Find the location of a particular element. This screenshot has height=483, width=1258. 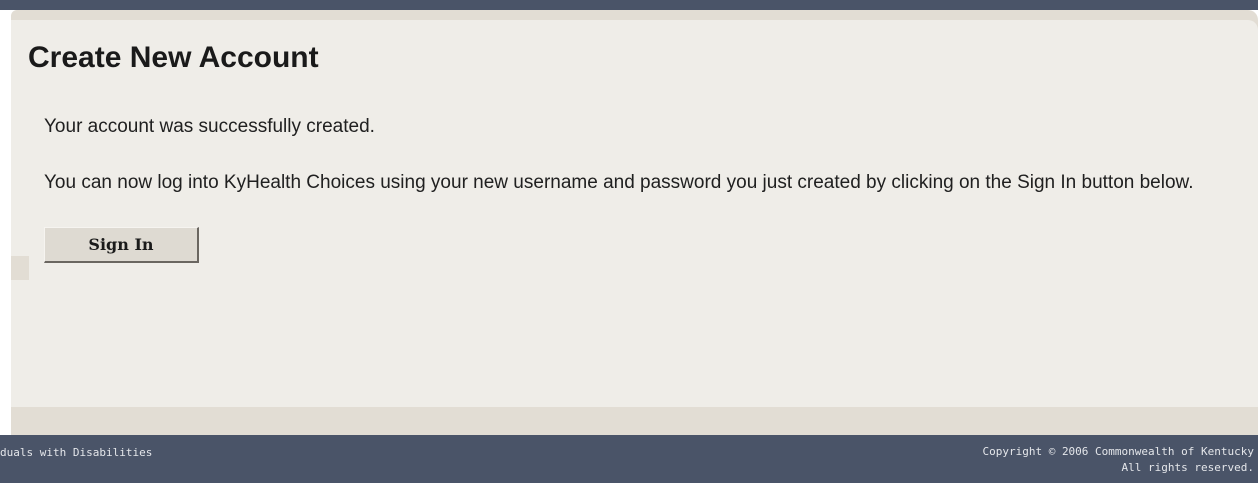

page-title: Create New Account is located at coordinates (173, 57).